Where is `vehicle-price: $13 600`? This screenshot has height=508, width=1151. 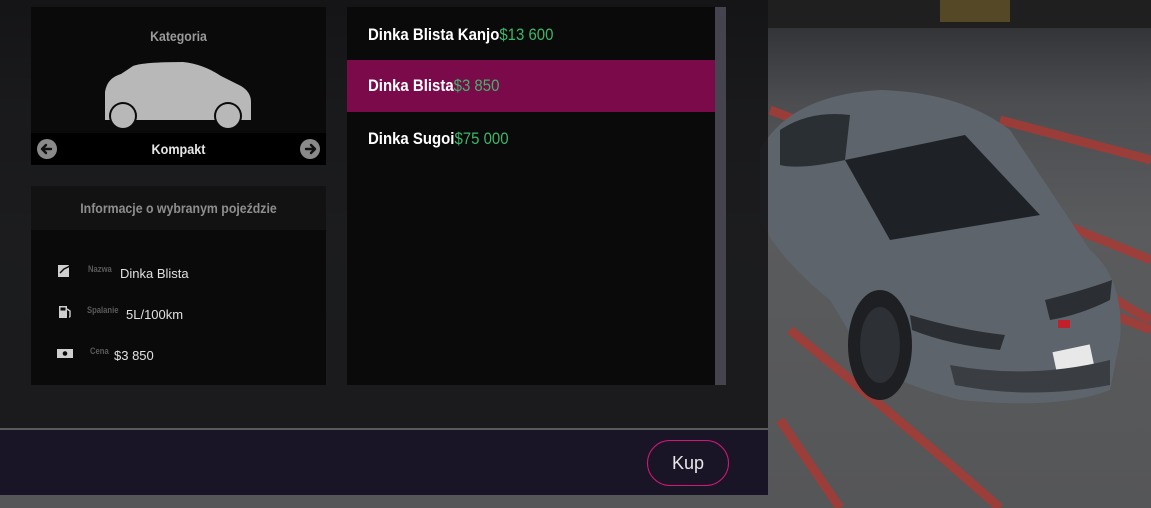 vehicle-price: $13 600 is located at coordinates (526, 34).